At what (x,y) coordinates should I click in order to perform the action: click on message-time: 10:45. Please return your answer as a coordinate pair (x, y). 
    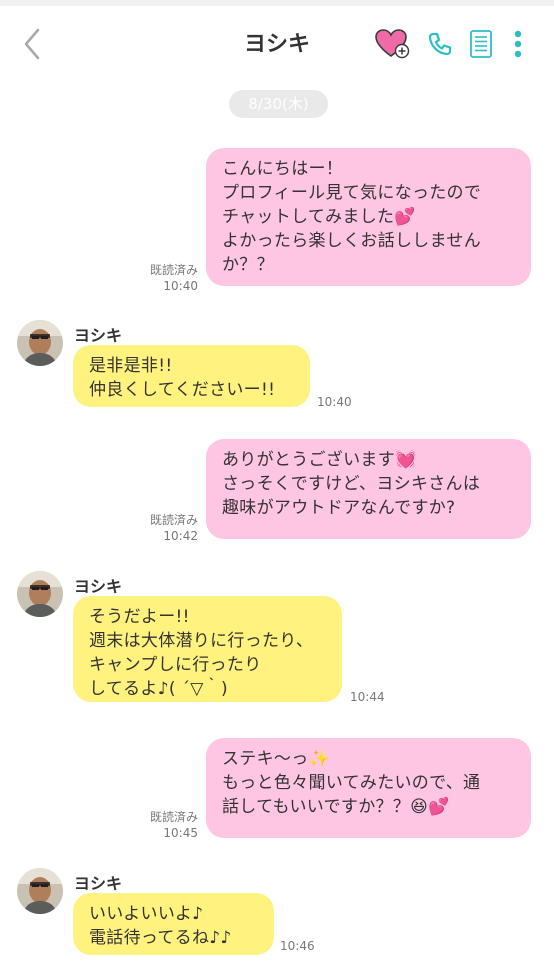
    Looking at the image, I should click on (180, 833).